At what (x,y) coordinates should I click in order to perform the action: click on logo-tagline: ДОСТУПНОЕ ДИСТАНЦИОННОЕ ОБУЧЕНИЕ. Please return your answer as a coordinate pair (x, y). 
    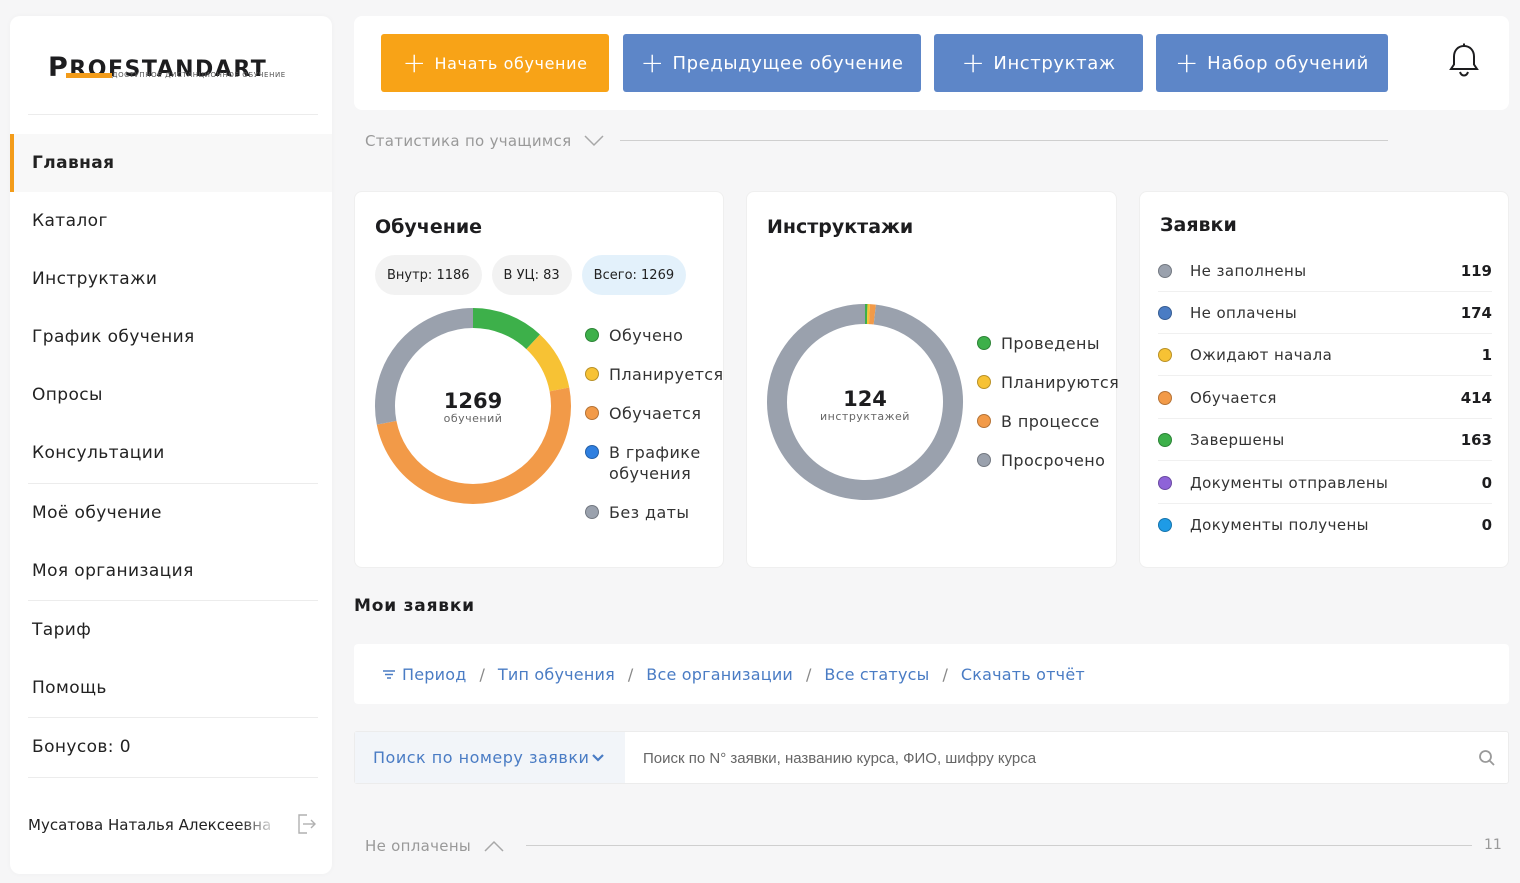
    Looking at the image, I should click on (199, 75).